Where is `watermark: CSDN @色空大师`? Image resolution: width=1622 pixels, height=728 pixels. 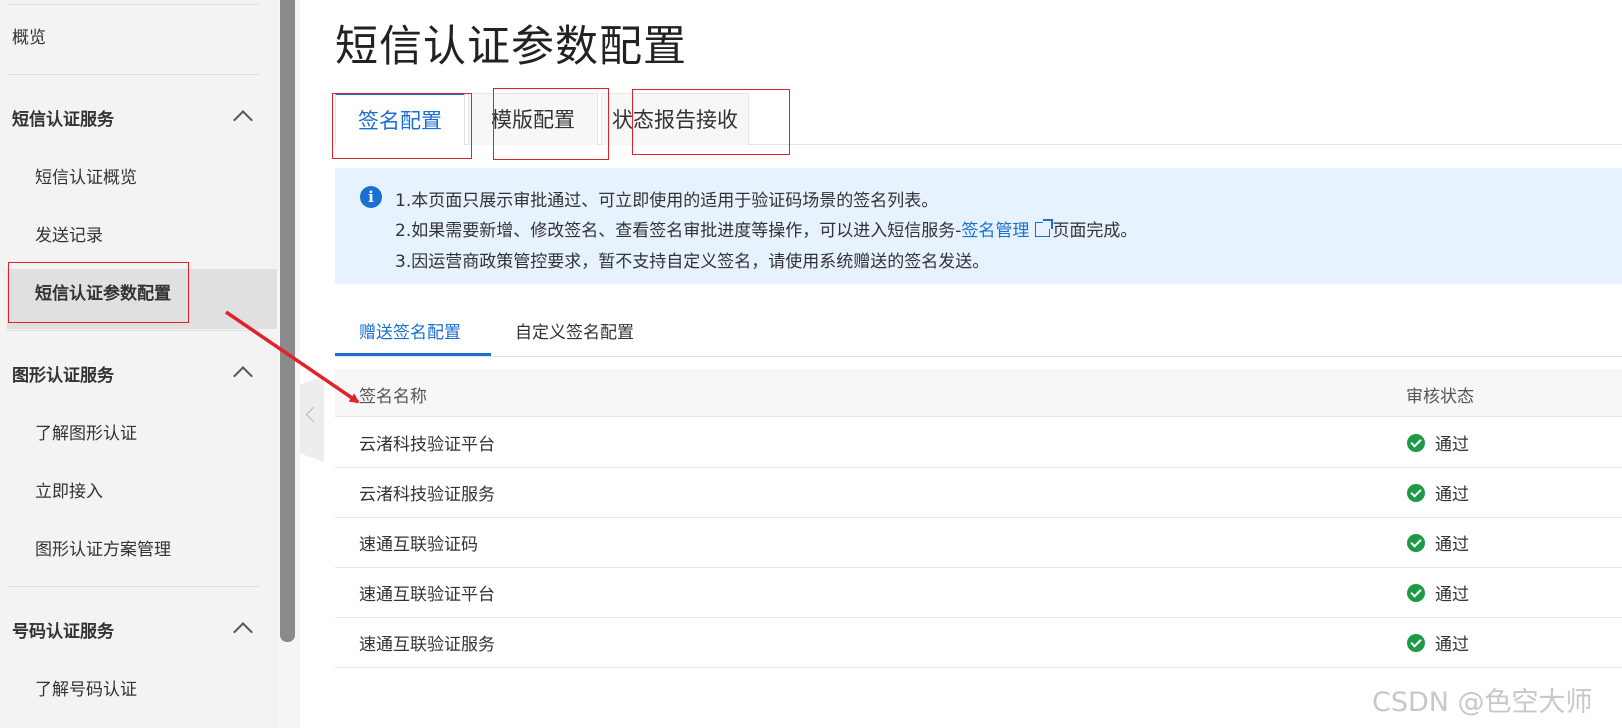 watermark: CSDN @色空大师 is located at coordinates (1482, 702).